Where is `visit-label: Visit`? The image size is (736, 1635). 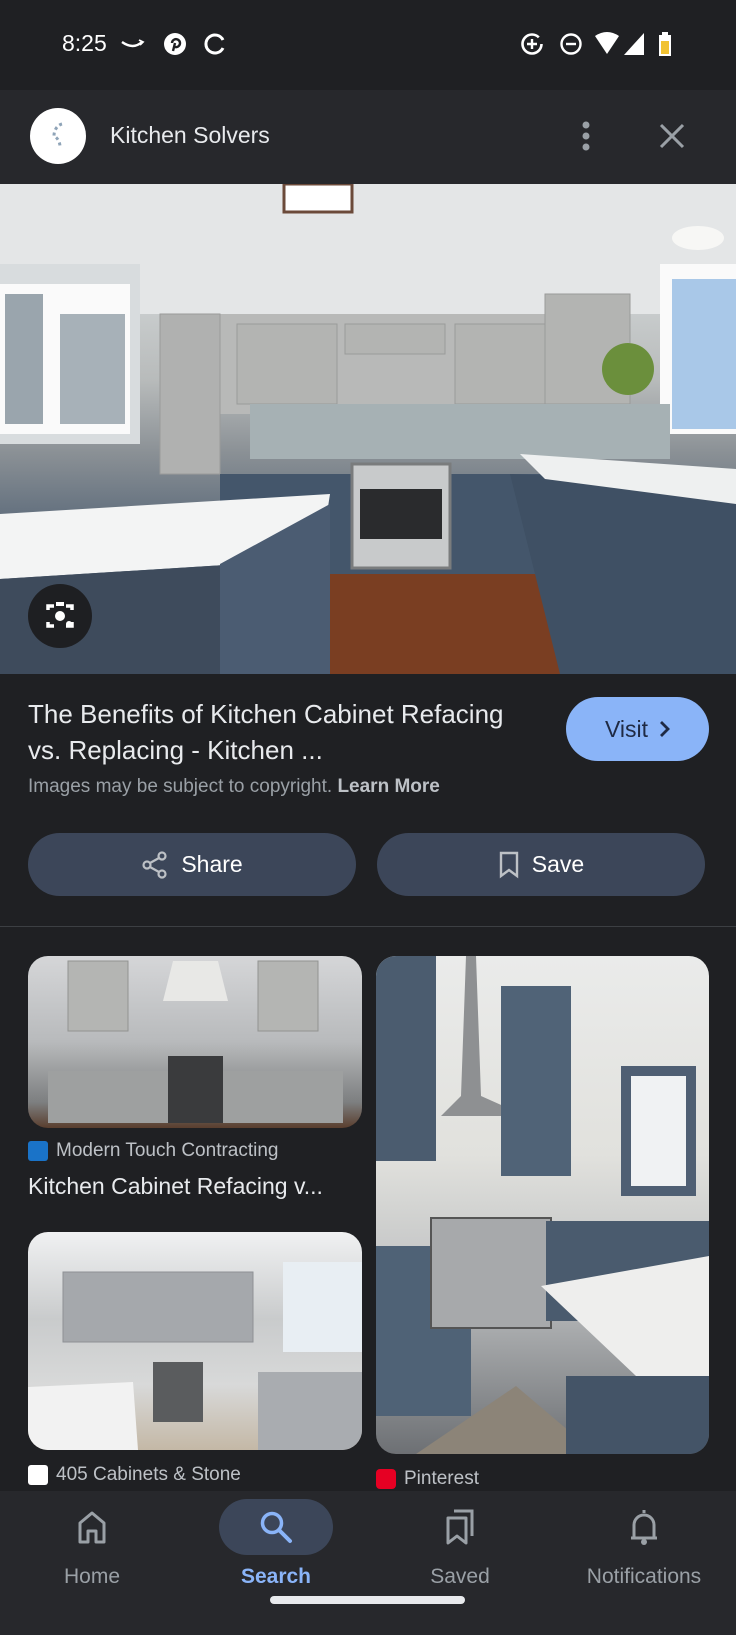
visit-label: Visit is located at coordinates (626, 728).